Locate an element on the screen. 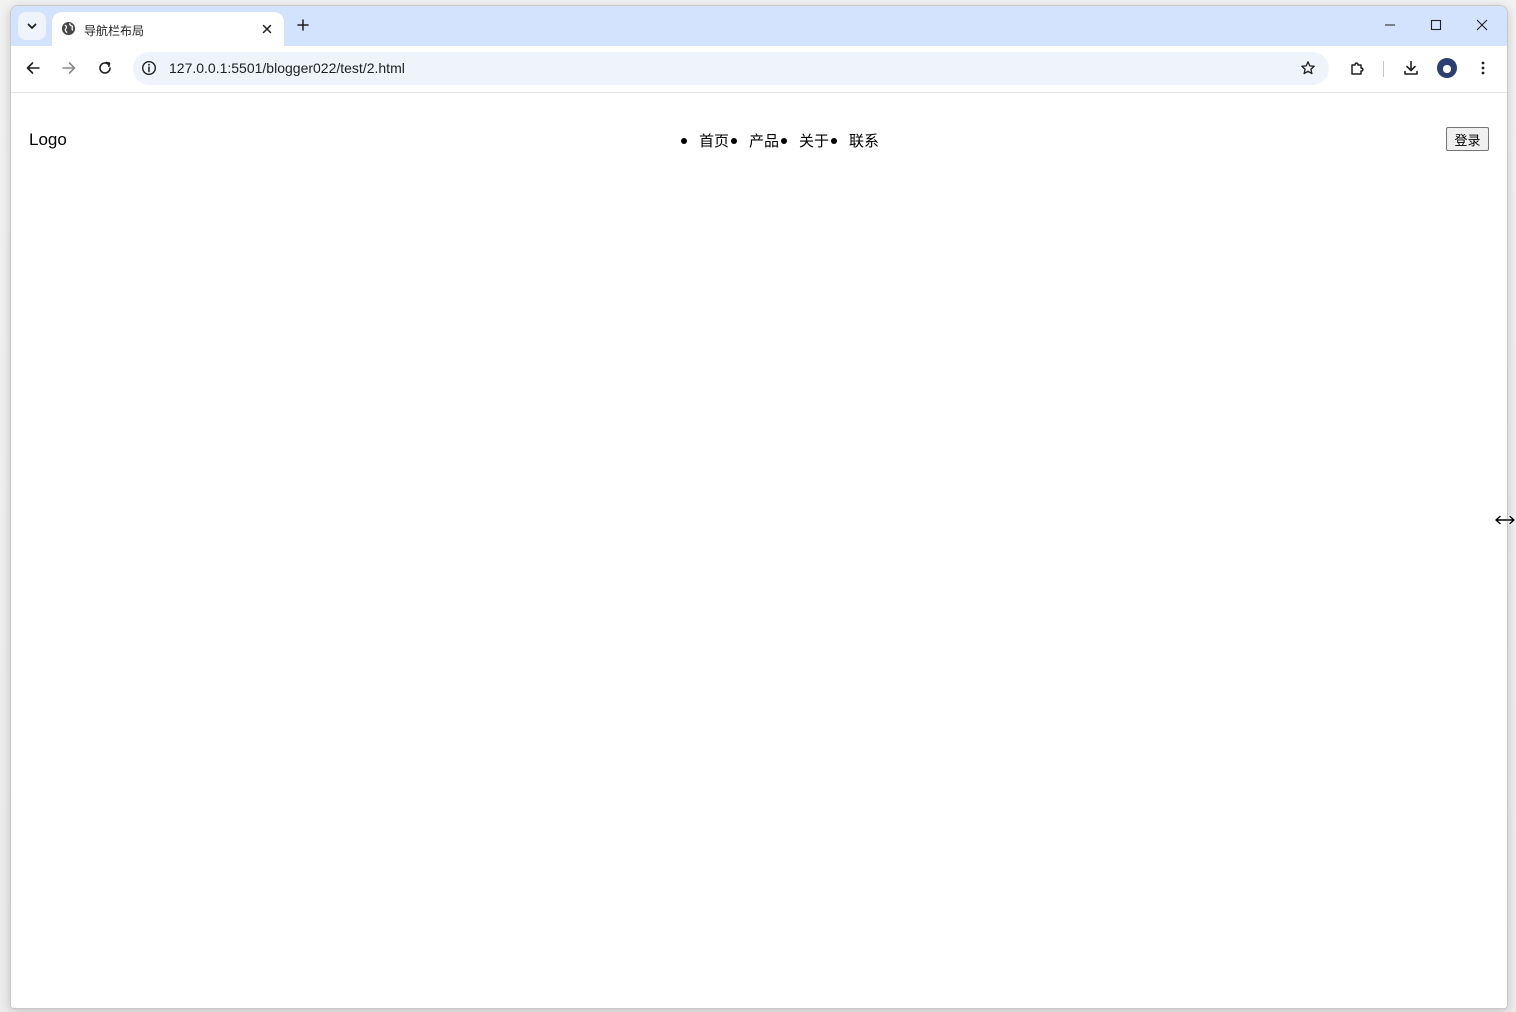 The width and height of the screenshot is (1516, 1012). nav-item: 产品 is located at coordinates (756, 140).